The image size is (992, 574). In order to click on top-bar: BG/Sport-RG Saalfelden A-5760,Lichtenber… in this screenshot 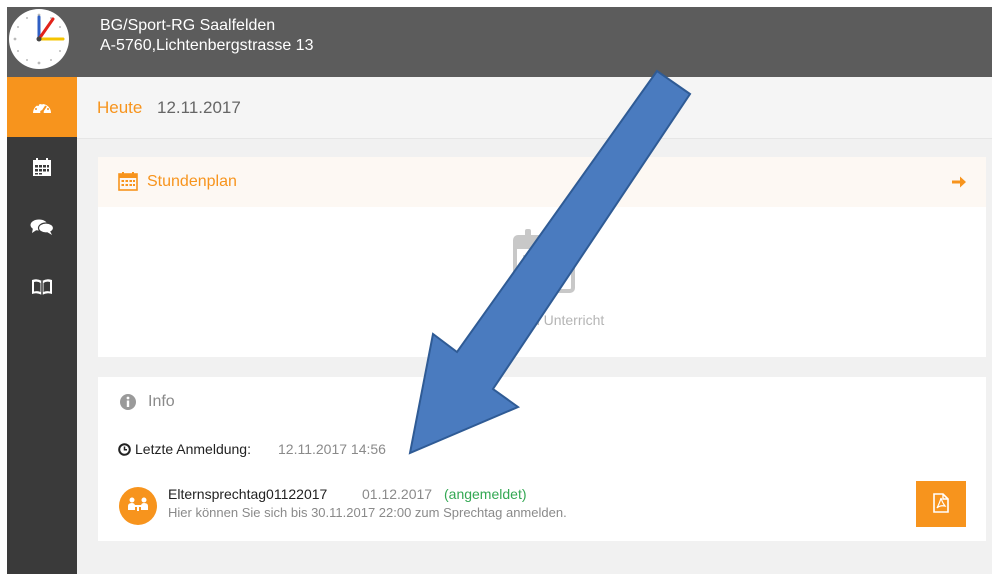, I will do `click(499, 42)`.